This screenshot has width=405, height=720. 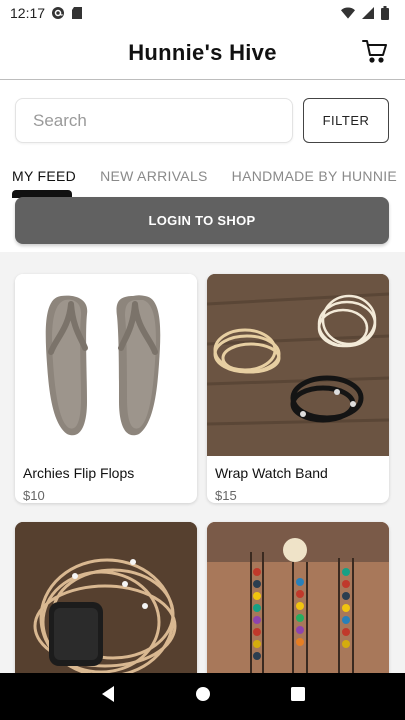 I want to click on cart-button, so click(x=375, y=53).